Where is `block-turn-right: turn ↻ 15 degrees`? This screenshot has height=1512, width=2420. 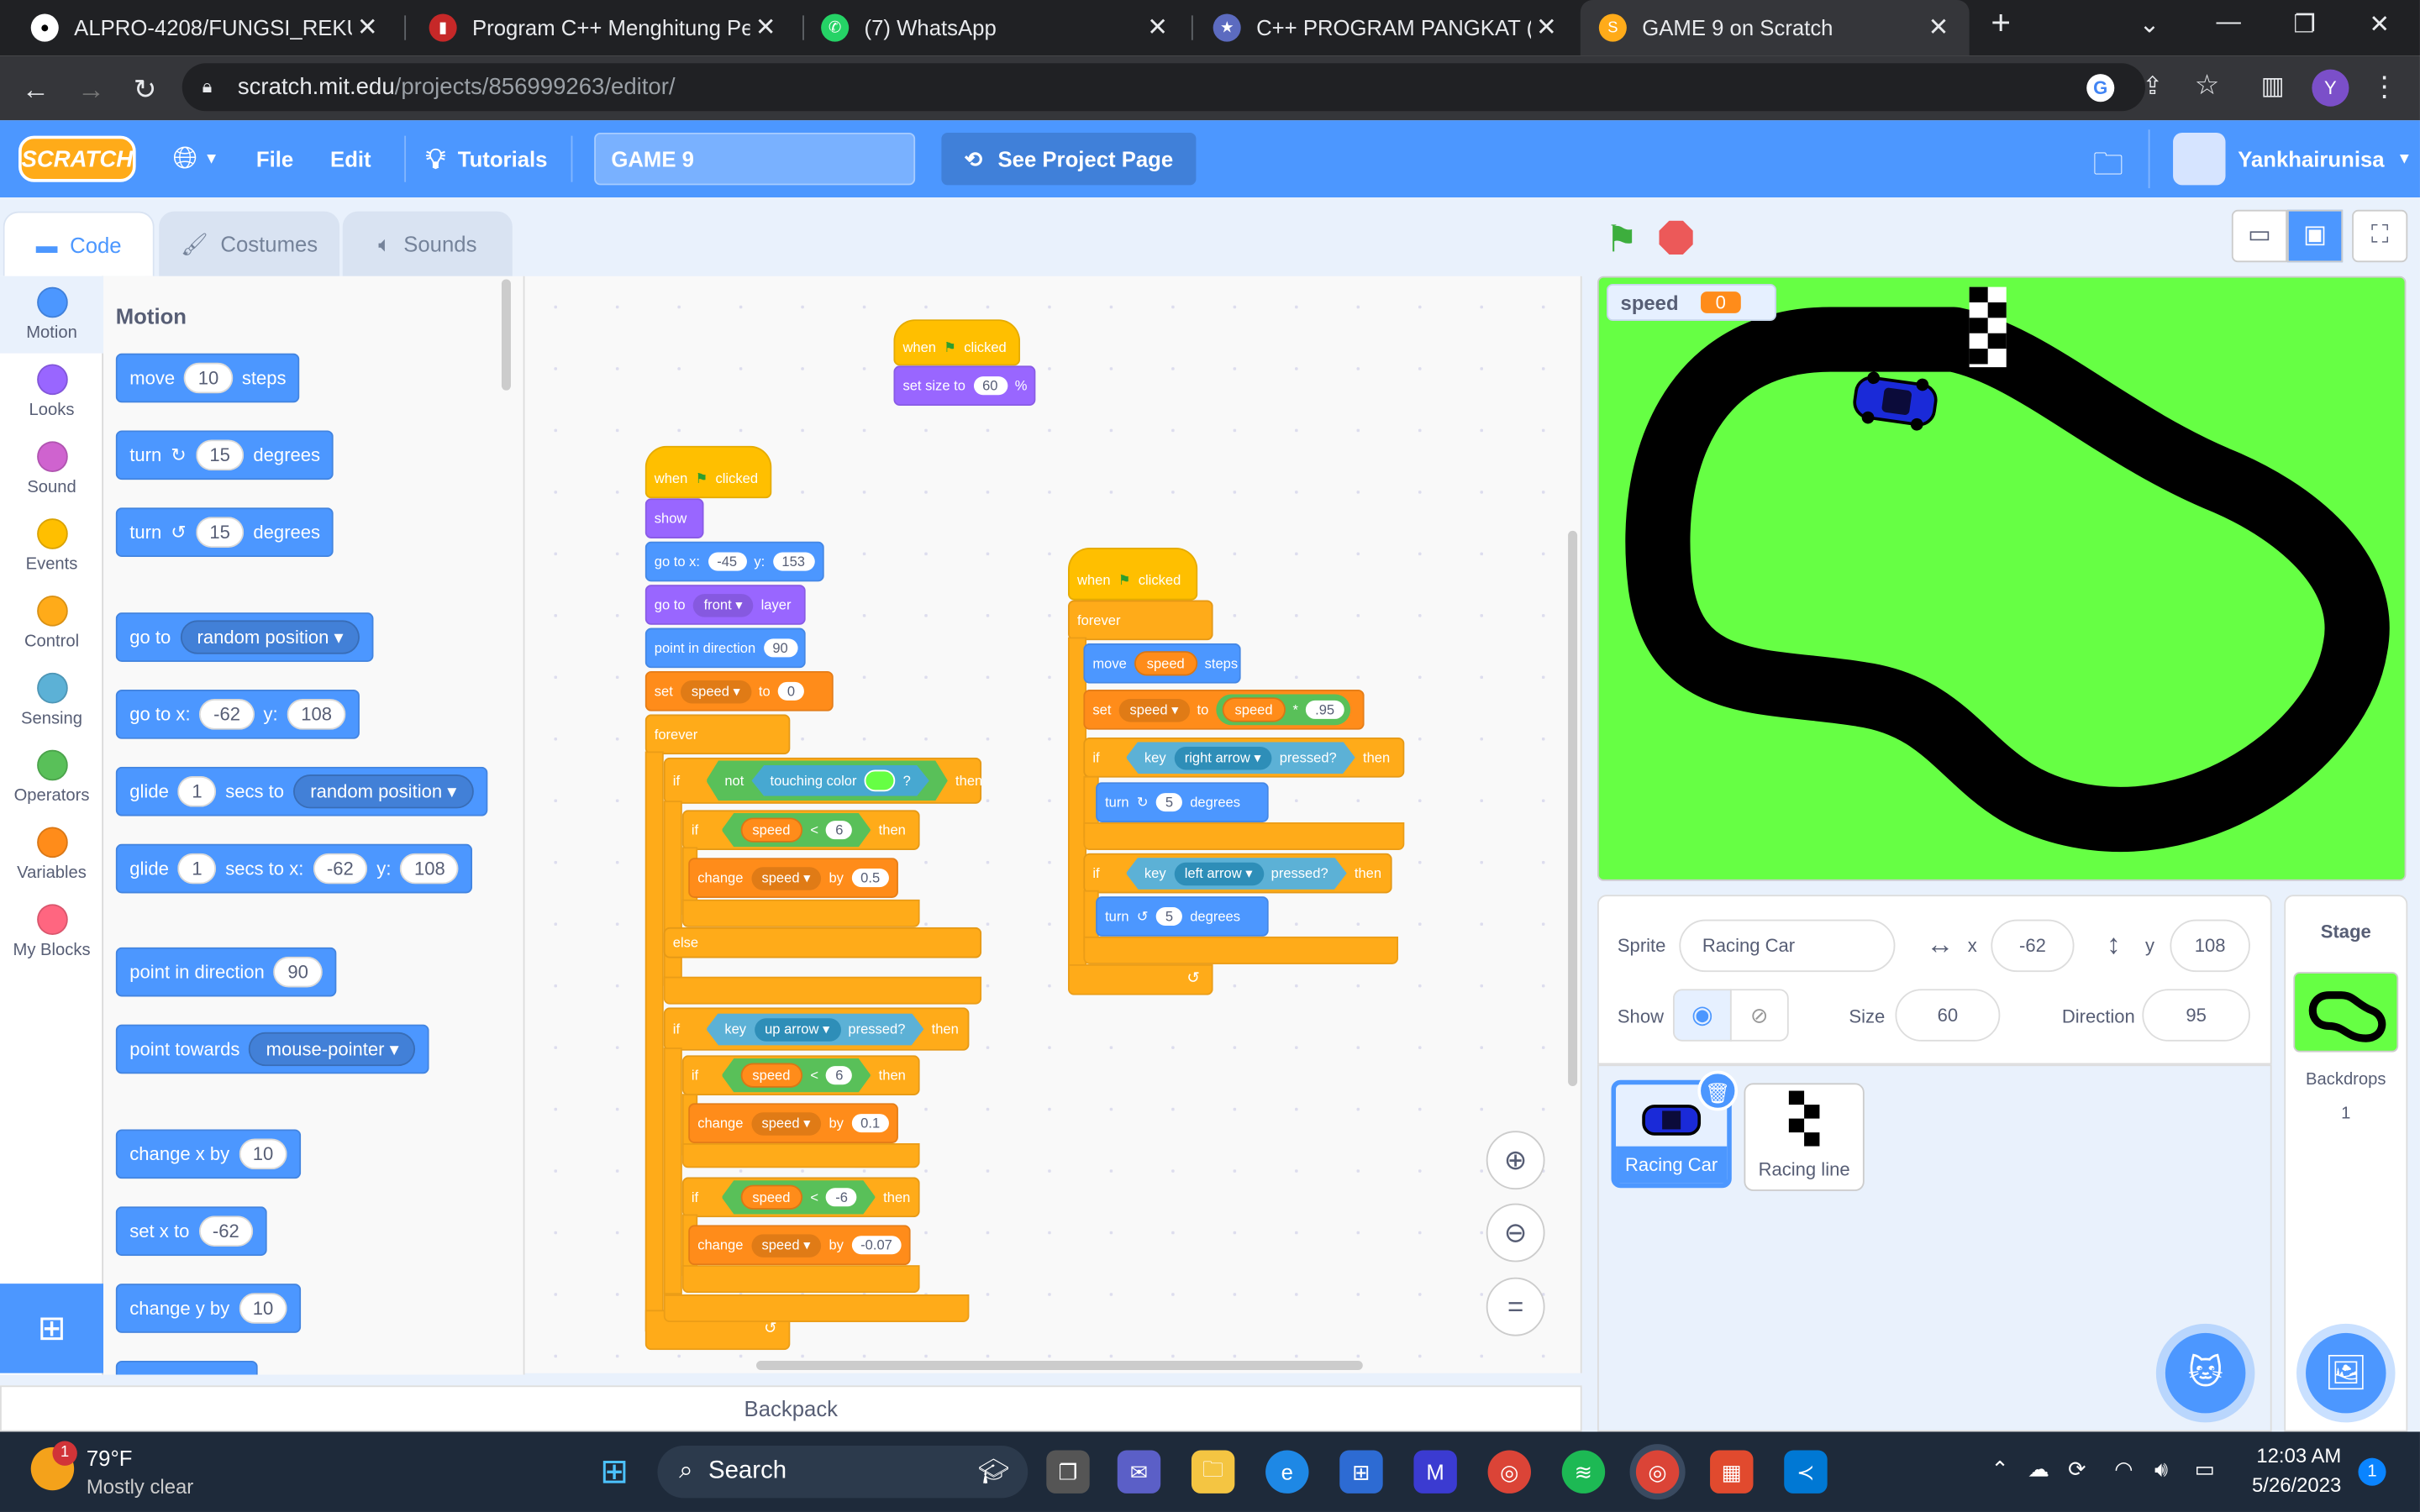
block-turn-right: turn ↻ 15 degrees is located at coordinates (225, 455).